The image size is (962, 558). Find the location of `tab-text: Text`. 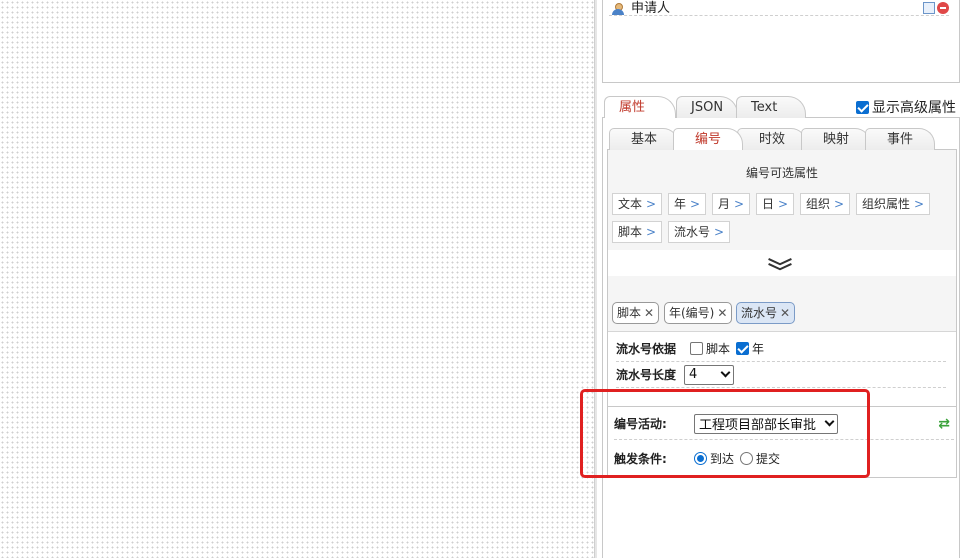

tab-text: Text is located at coordinates (771, 107).